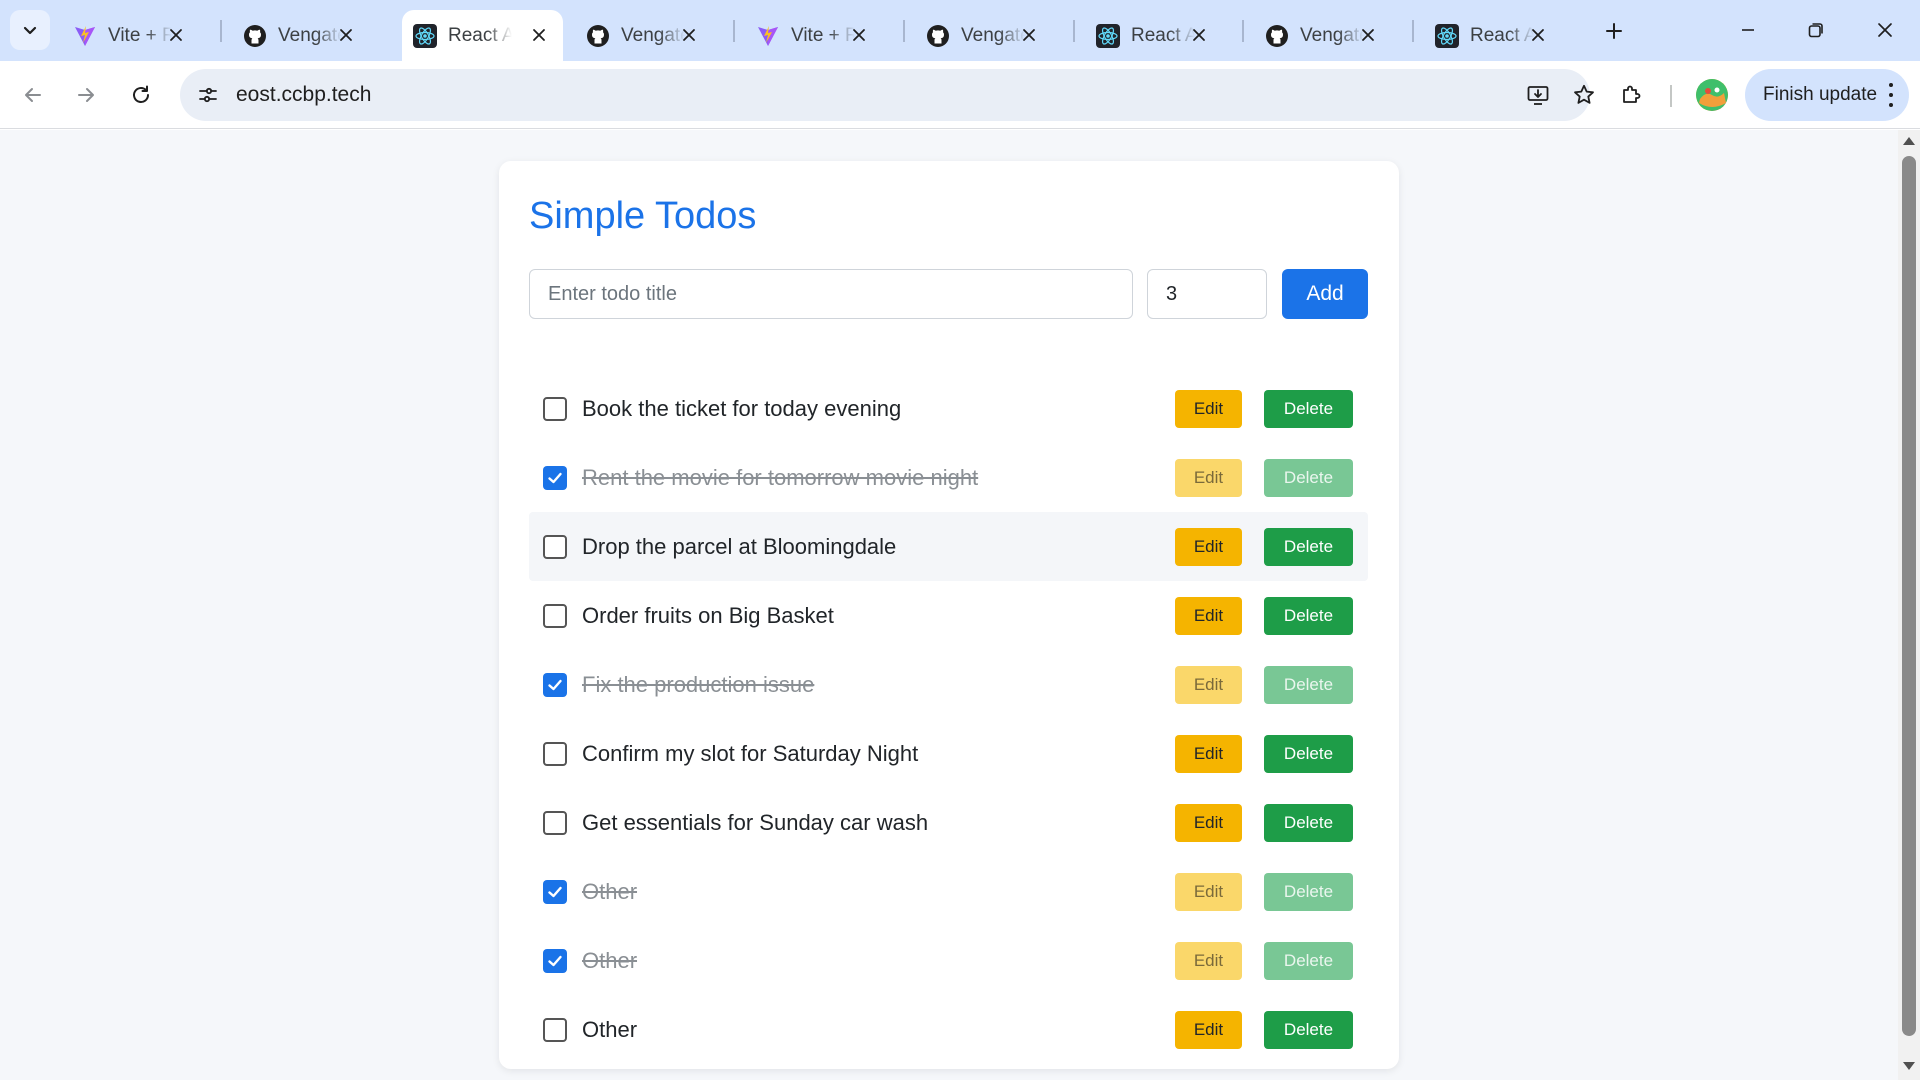  What do you see at coordinates (86, 95) in the screenshot?
I see `forward-button` at bounding box center [86, 95].